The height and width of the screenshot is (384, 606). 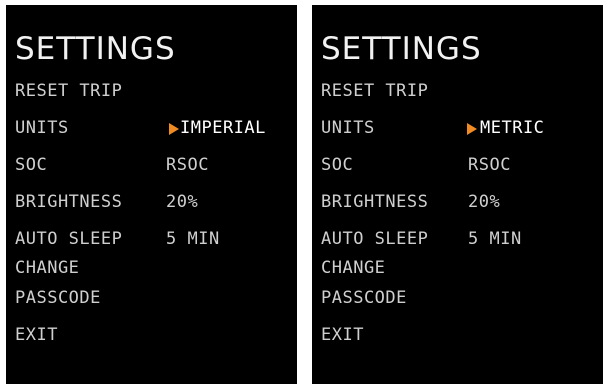 What do you see at coordinates (223, 128) in the screenshot?
I see `units-value: IMPERIAL` at bounding box center [223, 128].